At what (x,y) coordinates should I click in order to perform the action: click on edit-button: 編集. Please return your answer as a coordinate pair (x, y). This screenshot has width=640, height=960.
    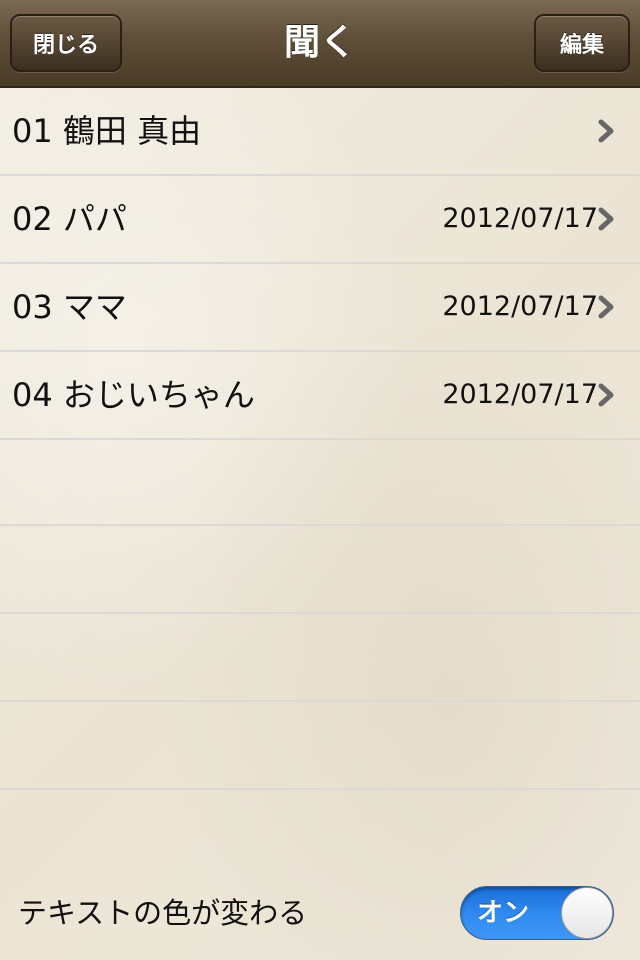
    Looking at the image, I should click on (582, 43).